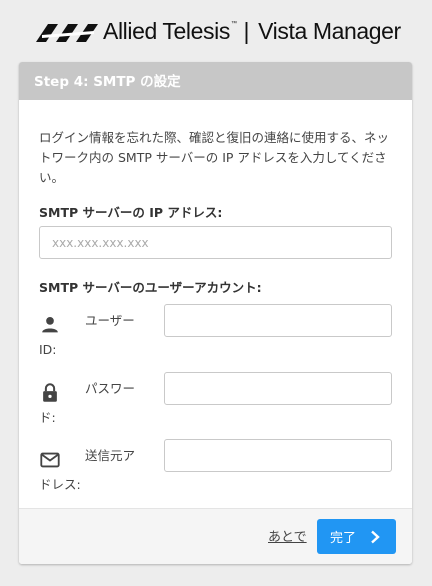 The image size is (432, 586). Describe the element at coordinates (215, 242) in the screenshot. I see `smtp-ip-input` at that location.